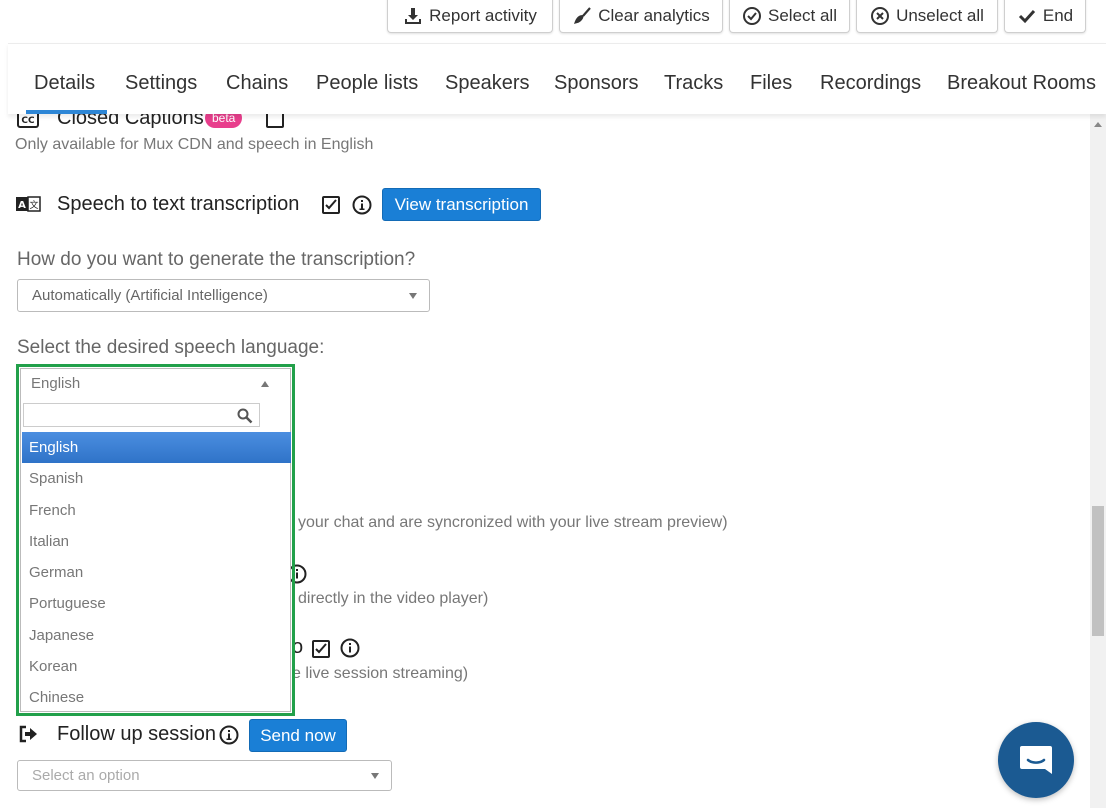  What do you see at coordinates (156, 447) in the screenshot?
I see `language-option-english: English` at bounding box center [156, 447].